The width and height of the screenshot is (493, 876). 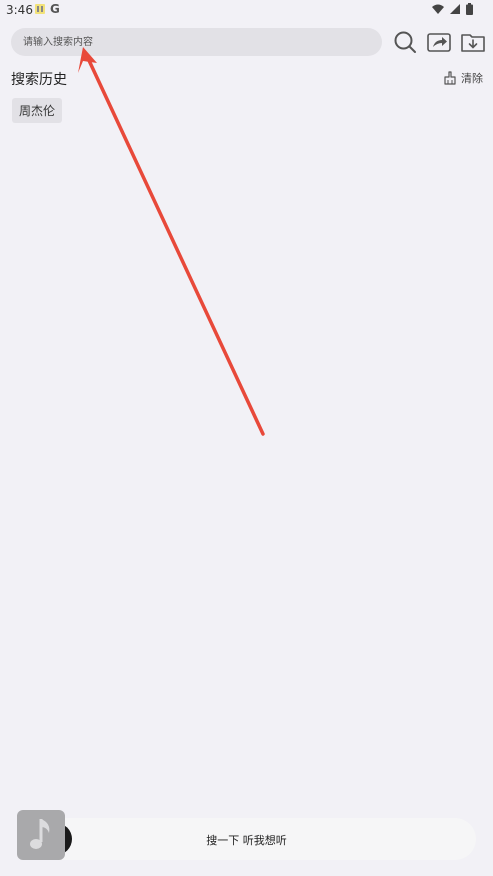 What do you see at coordinates (247, 79) in the screenshot?
I see `history-header: 搜索历史 清除` at bounding box center [247, 79].